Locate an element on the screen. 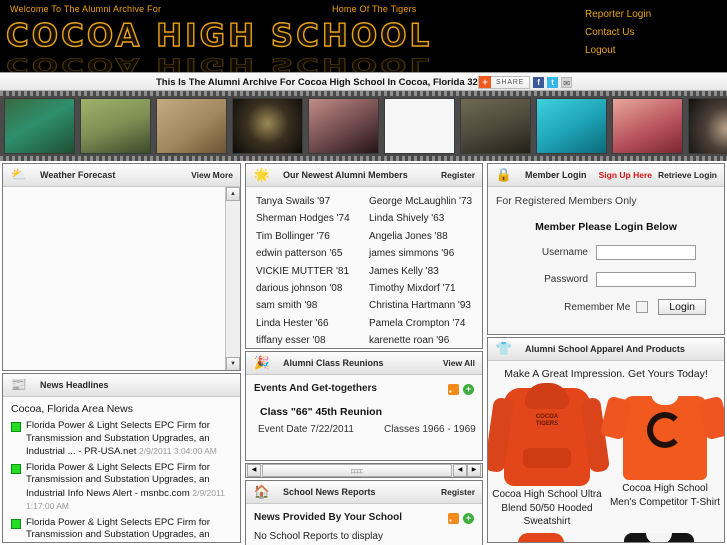  nav-logout: Logout is located at coordinates (652, 51).